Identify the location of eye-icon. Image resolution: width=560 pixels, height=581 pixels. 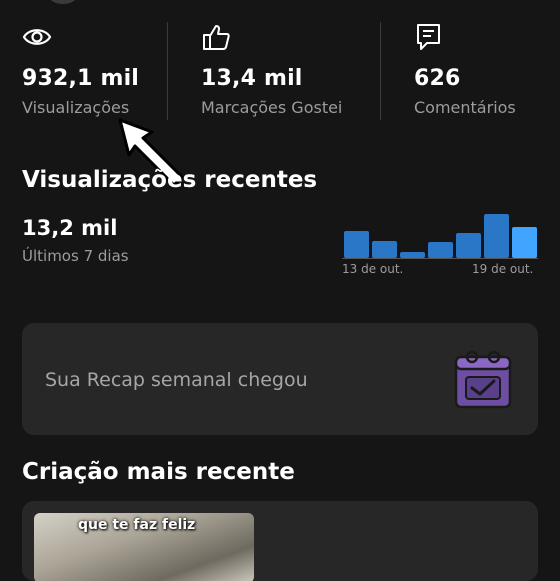
(37, 38).